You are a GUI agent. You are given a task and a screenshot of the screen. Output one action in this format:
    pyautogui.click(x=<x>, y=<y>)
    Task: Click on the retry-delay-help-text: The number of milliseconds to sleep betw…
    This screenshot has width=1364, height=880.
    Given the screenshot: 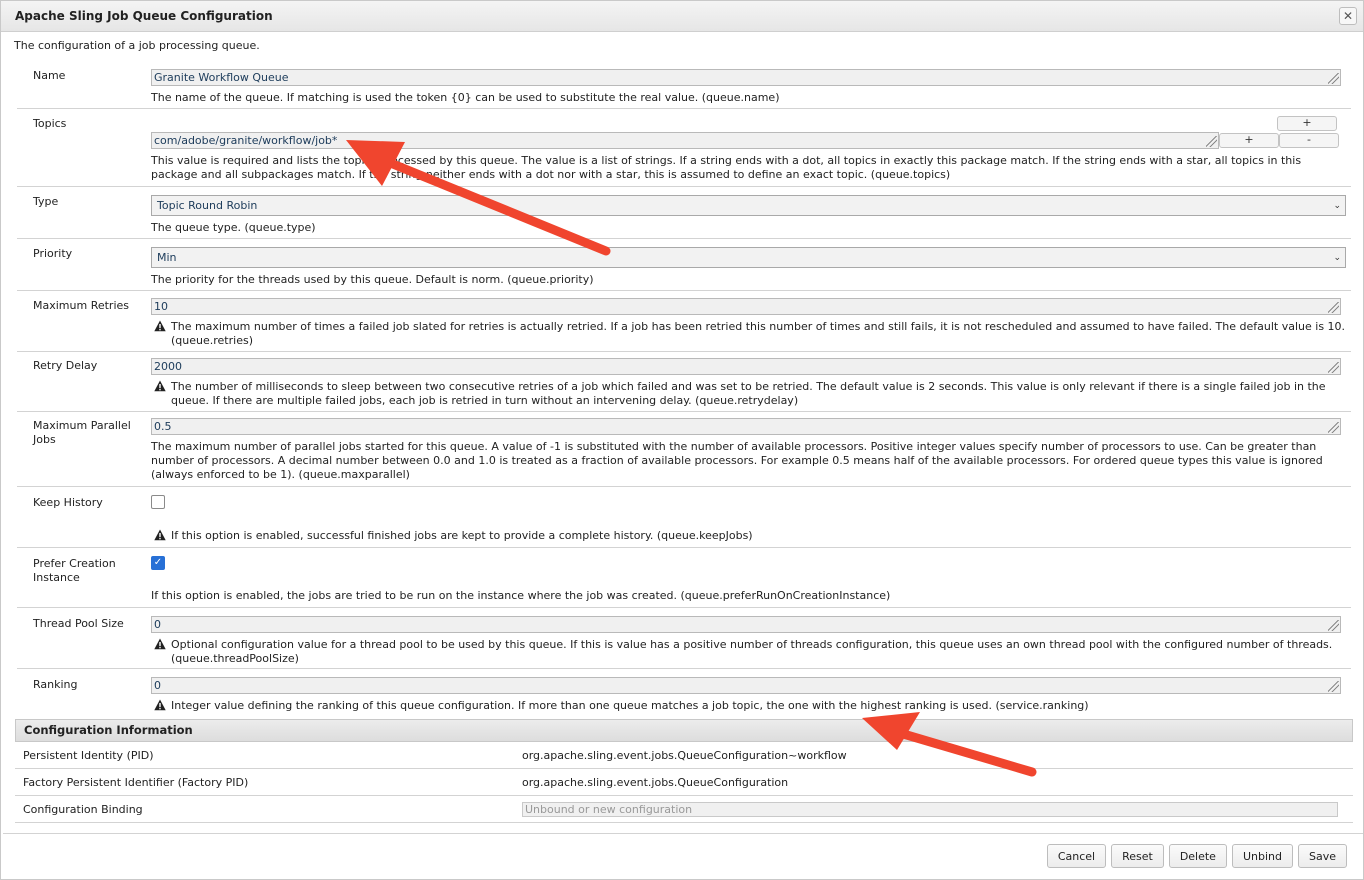 What is the action you would take?
    pyautogui.click(x=748, y=393)
    